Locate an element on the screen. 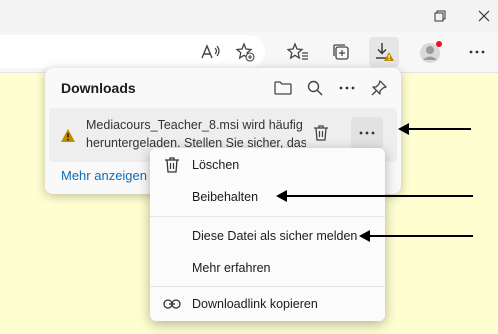  delete-download-button is located at coordinates (321, 133).